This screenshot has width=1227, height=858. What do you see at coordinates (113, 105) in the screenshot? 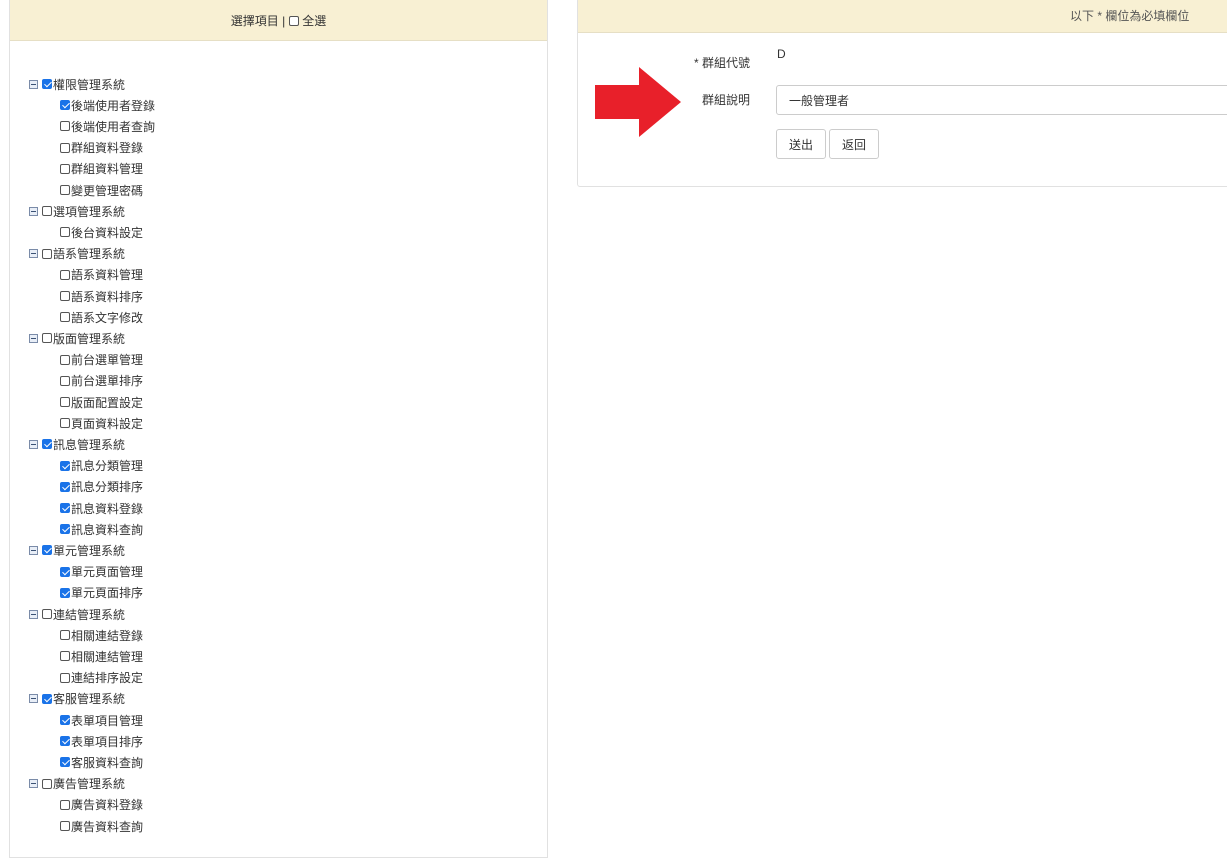
I see `tree-item-label: 後端使用者登錄` at bounding box center [113, 105].